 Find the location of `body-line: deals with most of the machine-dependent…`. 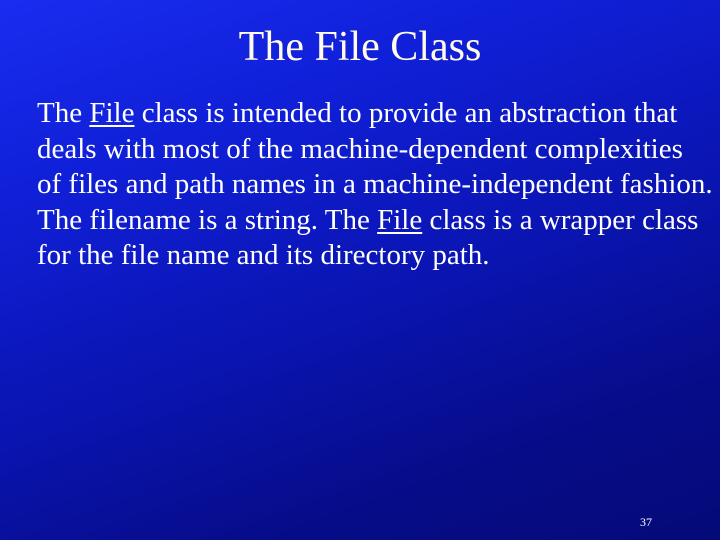

body-line: deals with most of the machine-dependent… is located at coordinates (372, 150).